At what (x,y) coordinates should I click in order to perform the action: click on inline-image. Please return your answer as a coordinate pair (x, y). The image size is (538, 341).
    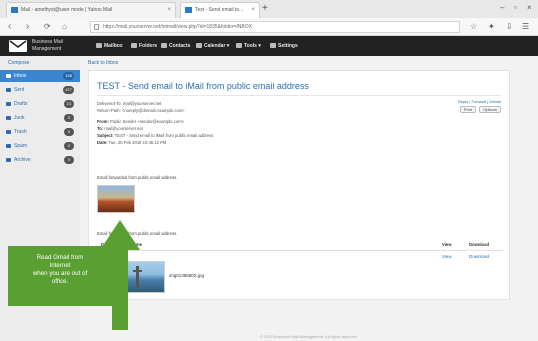
    Looking at the image, I should click on (116, 199).